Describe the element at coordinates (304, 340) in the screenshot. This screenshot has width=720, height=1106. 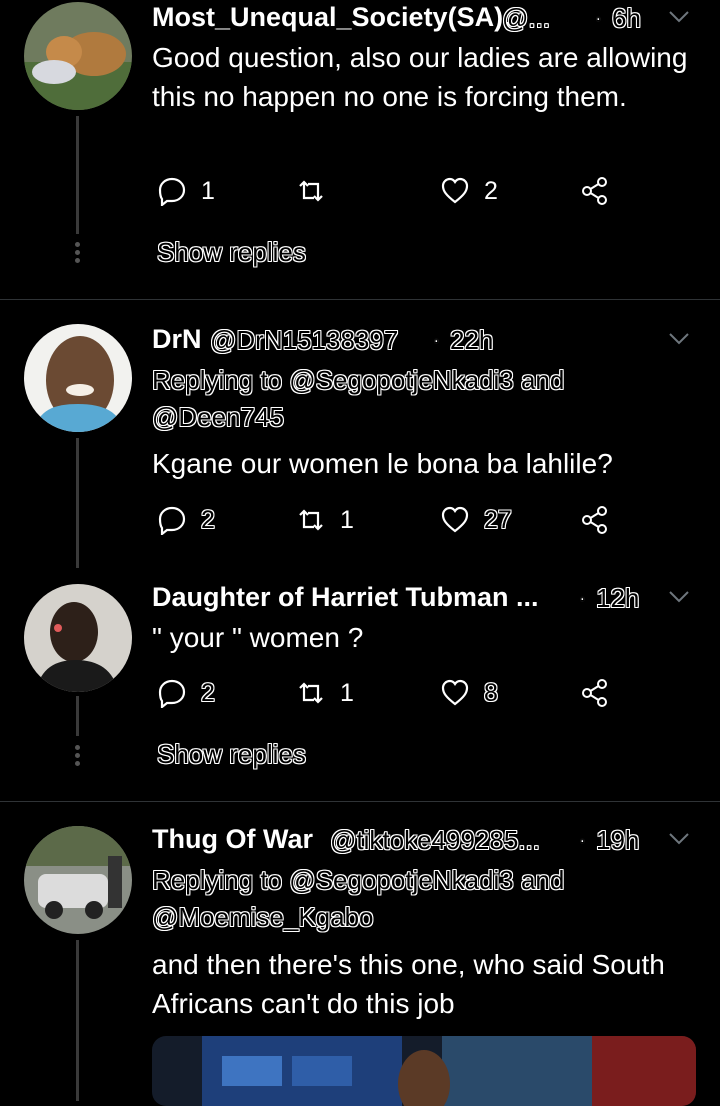
I see `user-handle: @DrN15138397` at that location.